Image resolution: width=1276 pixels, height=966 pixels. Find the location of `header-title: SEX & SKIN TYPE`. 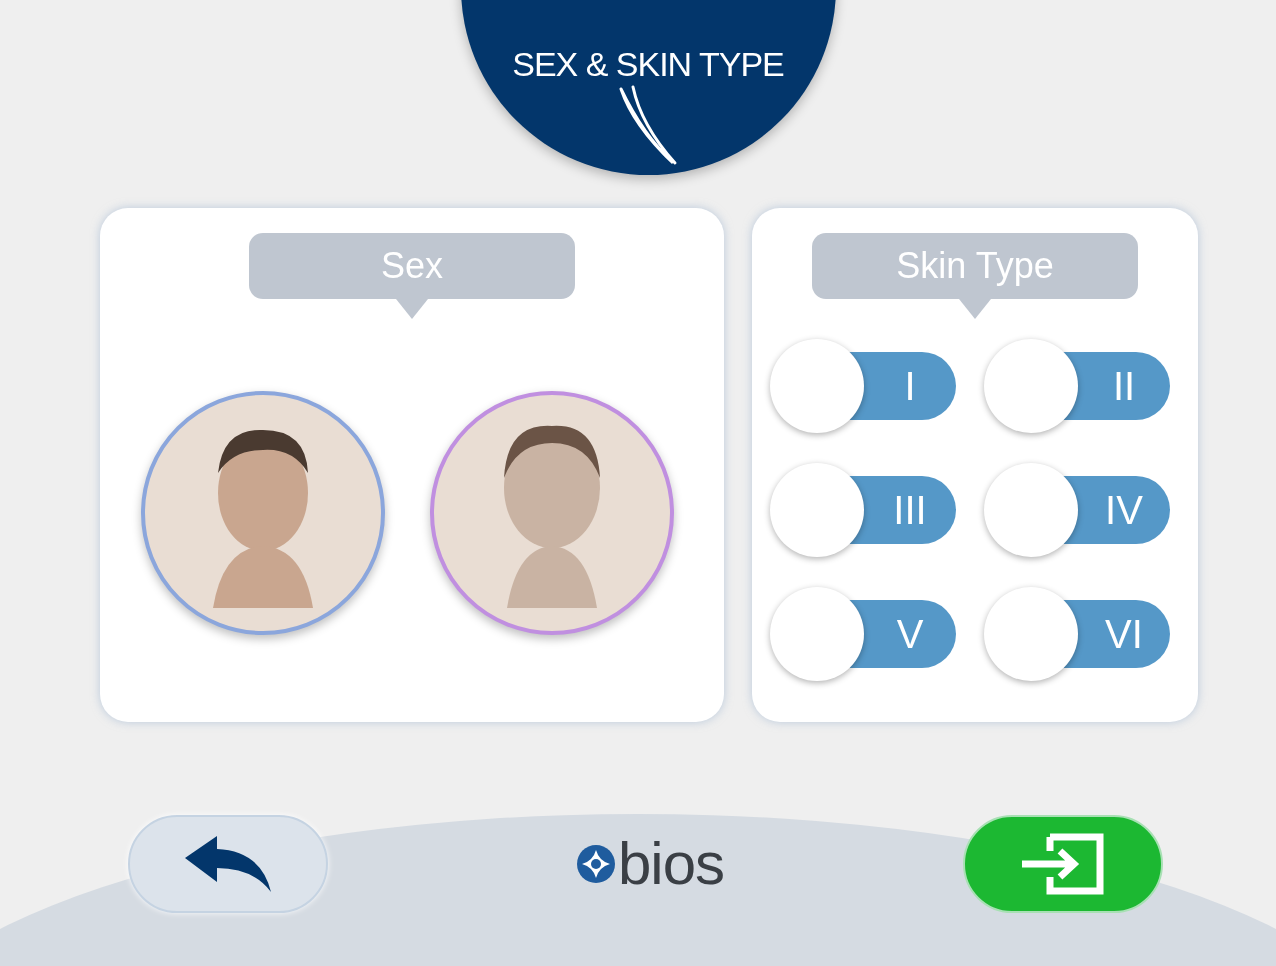

header-title: SEX & SKIN TYPE is located at coordinates (648, 64).